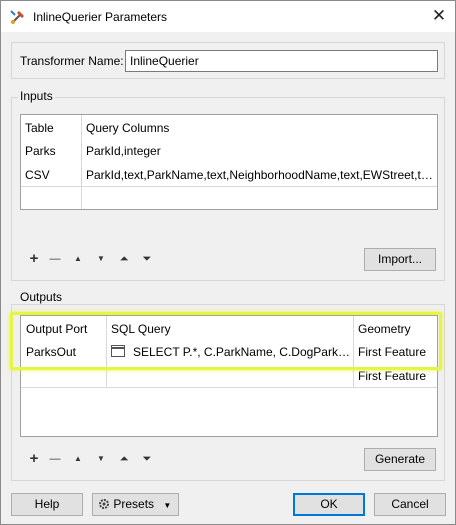 The width and height of the screenshot is (456, 525). I want to click on window-title: InlineQuerier Parameters, so click(100, 17).